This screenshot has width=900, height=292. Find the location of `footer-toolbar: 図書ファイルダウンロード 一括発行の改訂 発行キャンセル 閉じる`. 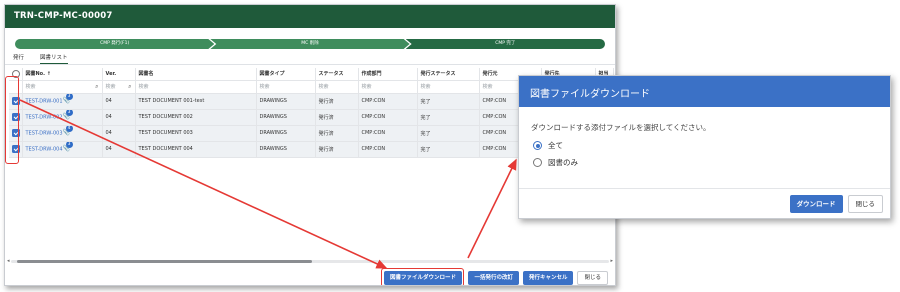

footer-toolbar: 図書ファイルダウンロード 一括発行の改訂 発行キャンセル 閉じる is located at coordinates (494, 276).